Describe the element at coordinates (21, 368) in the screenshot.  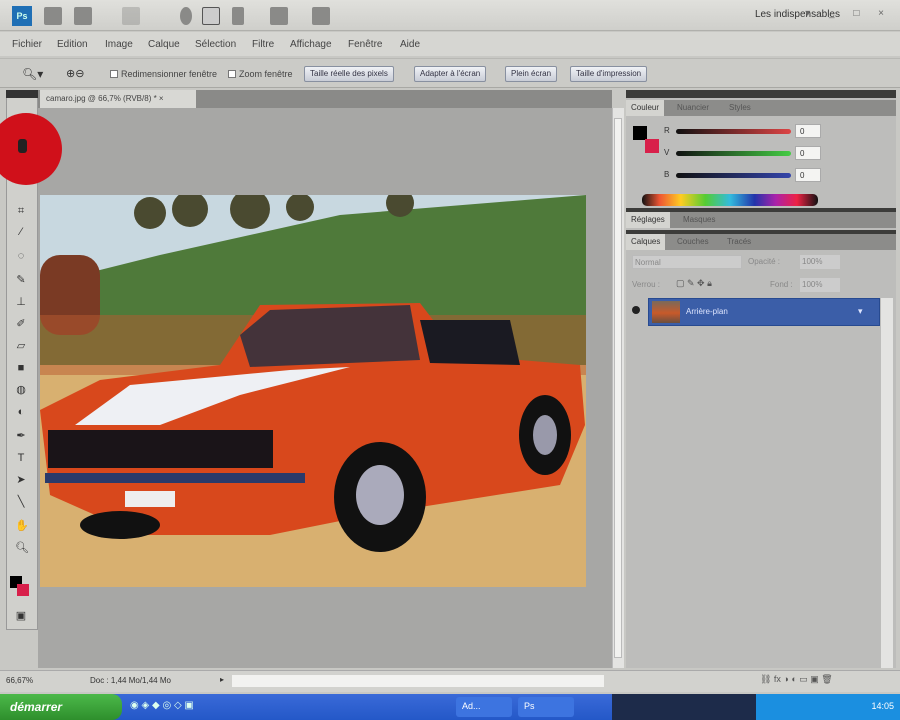
I see `gradient-tool-icon: ■` at that location.